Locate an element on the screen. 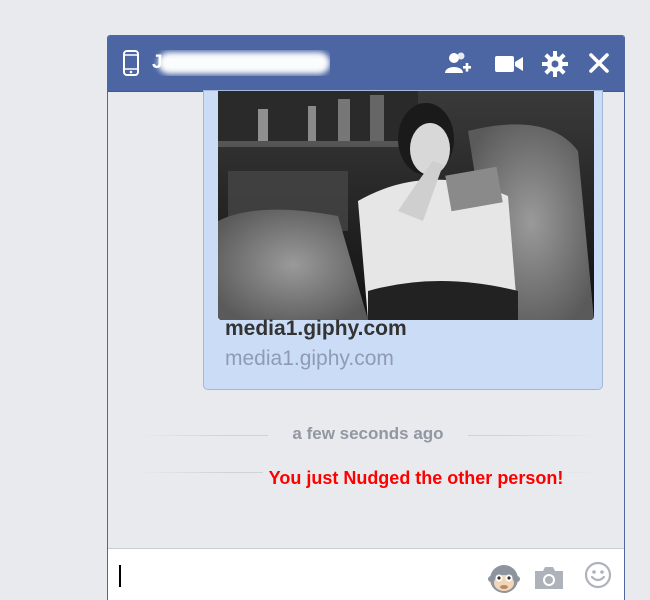 The height and width of the screenshot is (600, 650). contact-name: J is located at coordinates (241, 63).